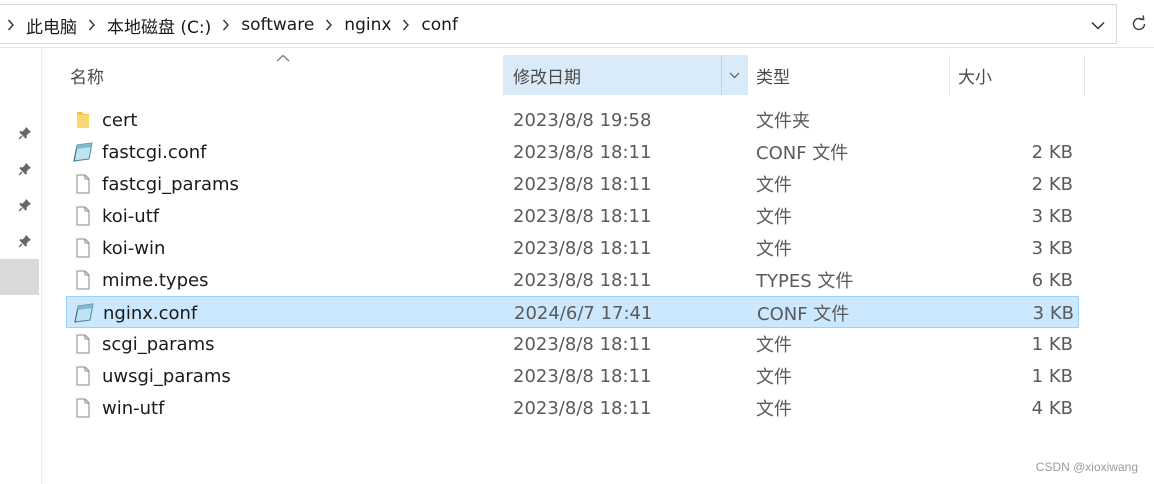 Image resolution: width=1154 pixels, height=484 pixels. Describe the element at coordinates (625, 75) in the screenshot. I see `column-header-date: 修改日期` at that location.